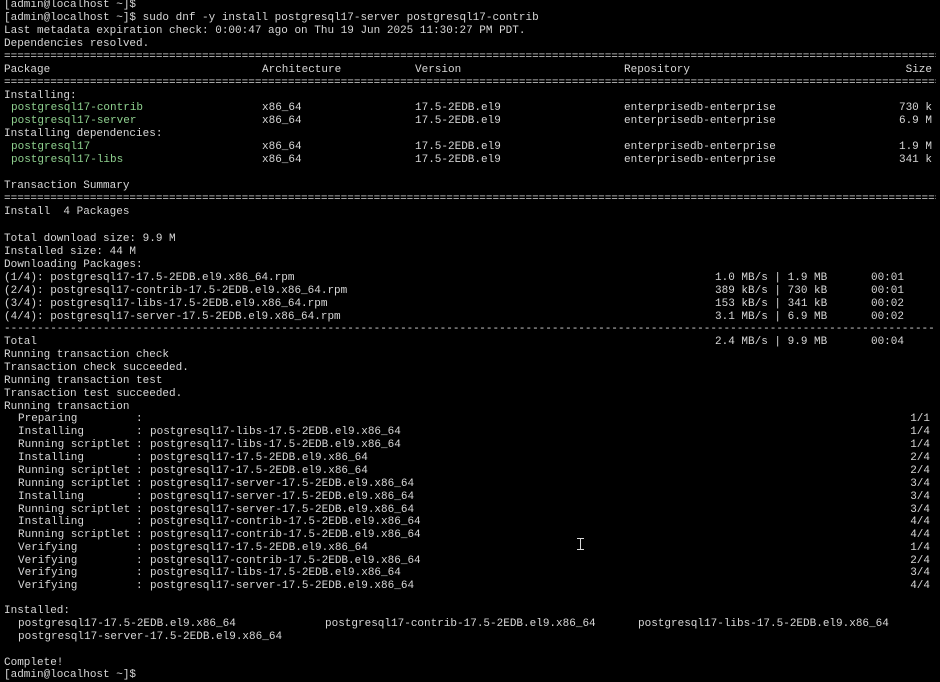 This screenshot has width=940, height=682. I want to click on table-row-package: postgresql17-libs, so click(67, 160).